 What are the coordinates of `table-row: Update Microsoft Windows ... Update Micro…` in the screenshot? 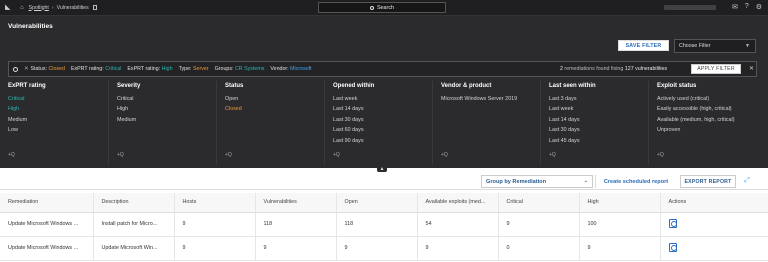 It's located at (384, 248).